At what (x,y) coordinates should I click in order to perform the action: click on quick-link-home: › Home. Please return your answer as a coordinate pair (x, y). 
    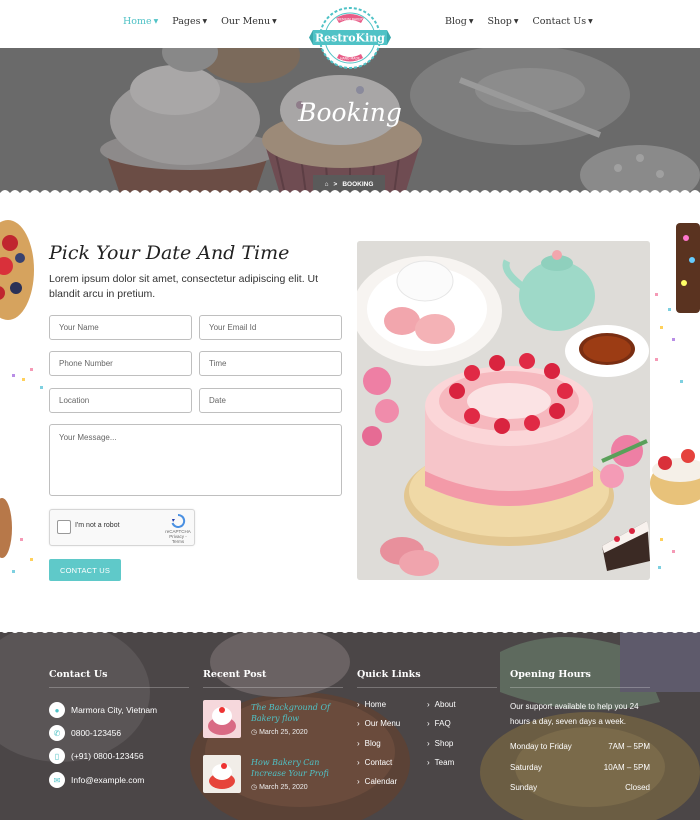
    Looking at the image, I should click on (371, 704).